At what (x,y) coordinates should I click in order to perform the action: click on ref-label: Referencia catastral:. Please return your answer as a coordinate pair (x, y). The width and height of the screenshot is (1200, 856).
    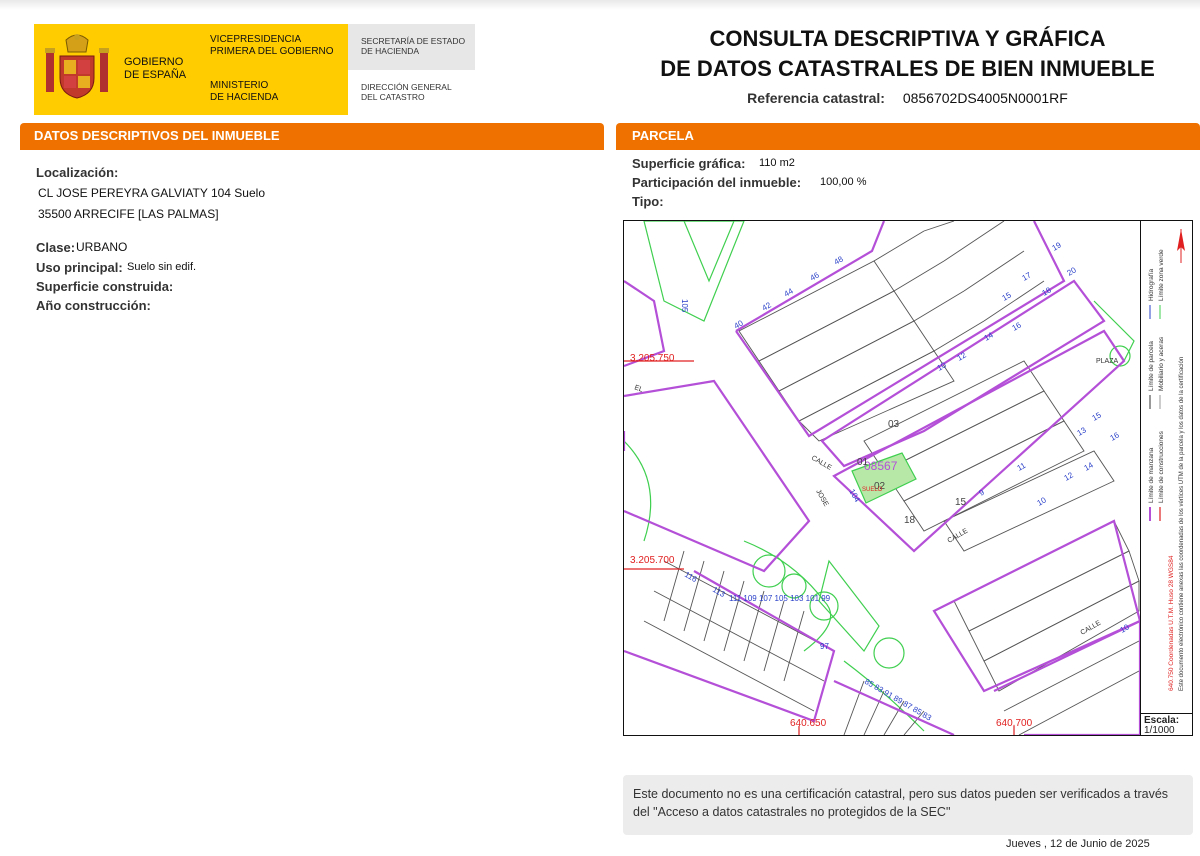
    Looking at the image, I should click on (816, 98).